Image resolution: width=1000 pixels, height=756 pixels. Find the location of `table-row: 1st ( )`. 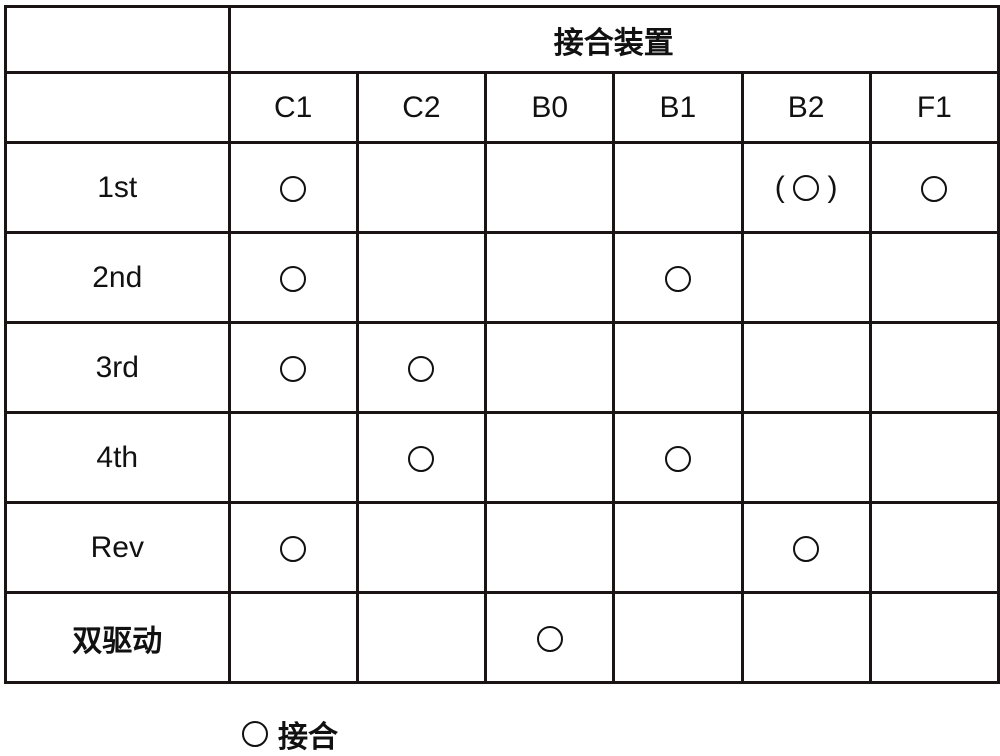

table-row: 1st ( ) is located at coordinates (502, 187).